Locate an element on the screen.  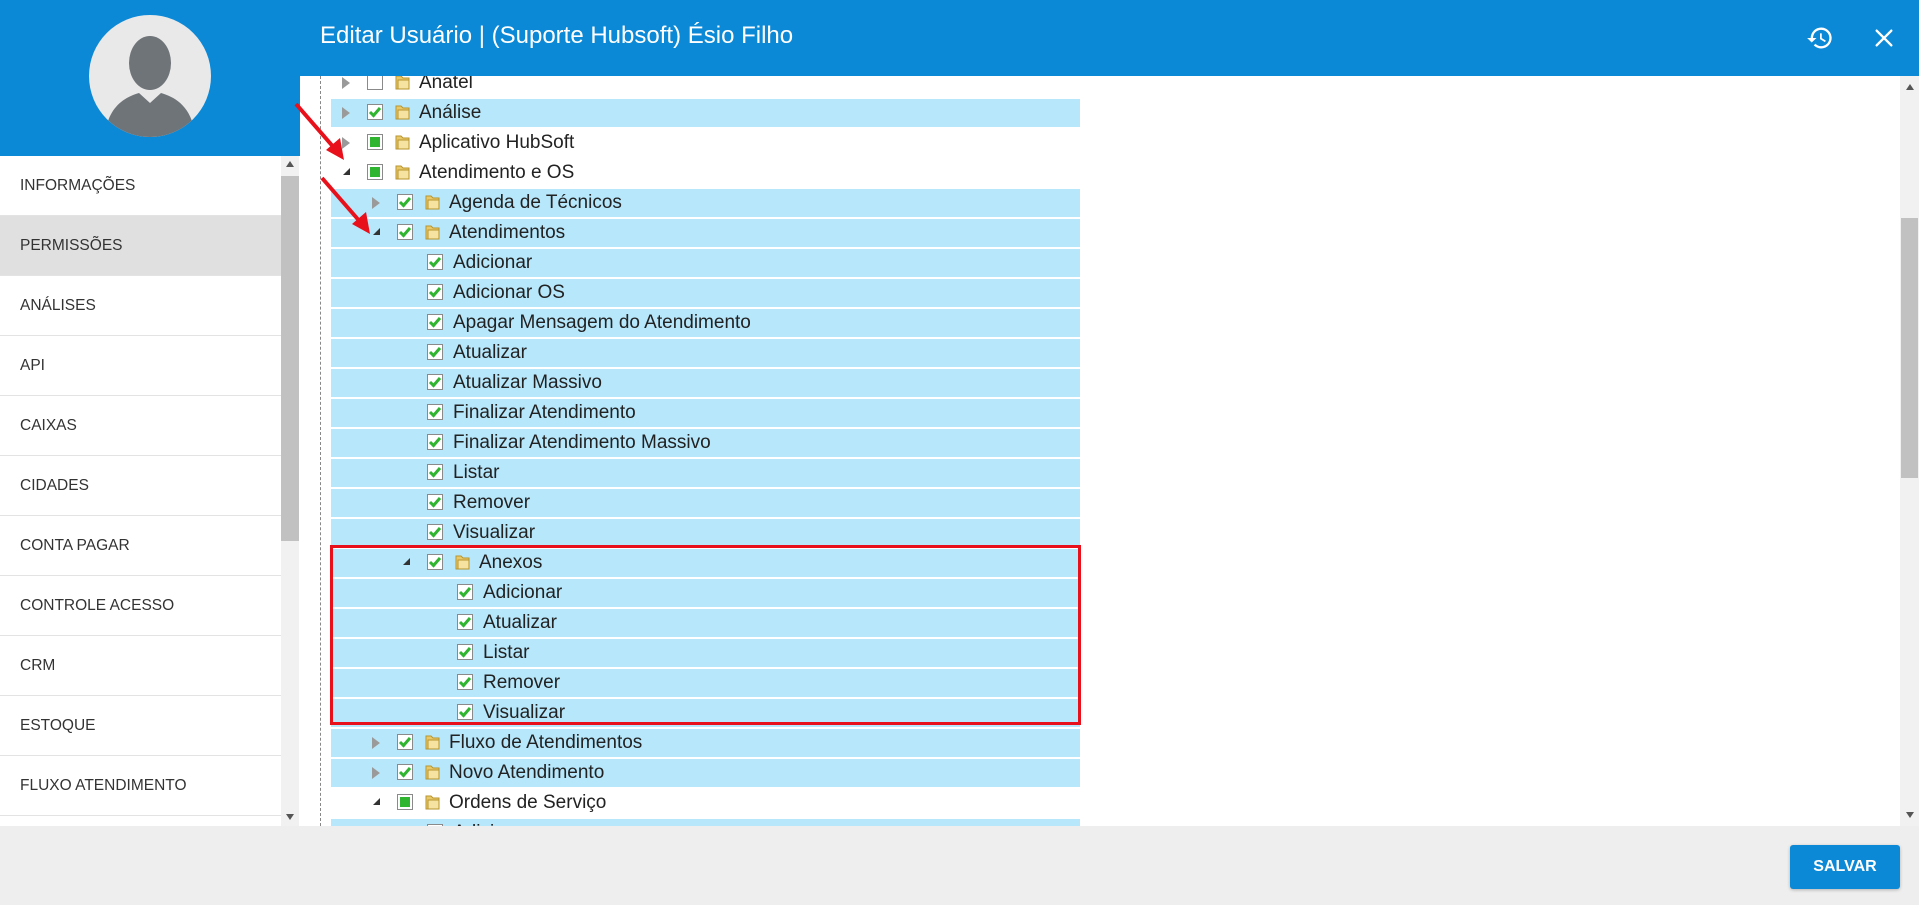
sidebar-item: CRM is located at coordinates (140, 666).